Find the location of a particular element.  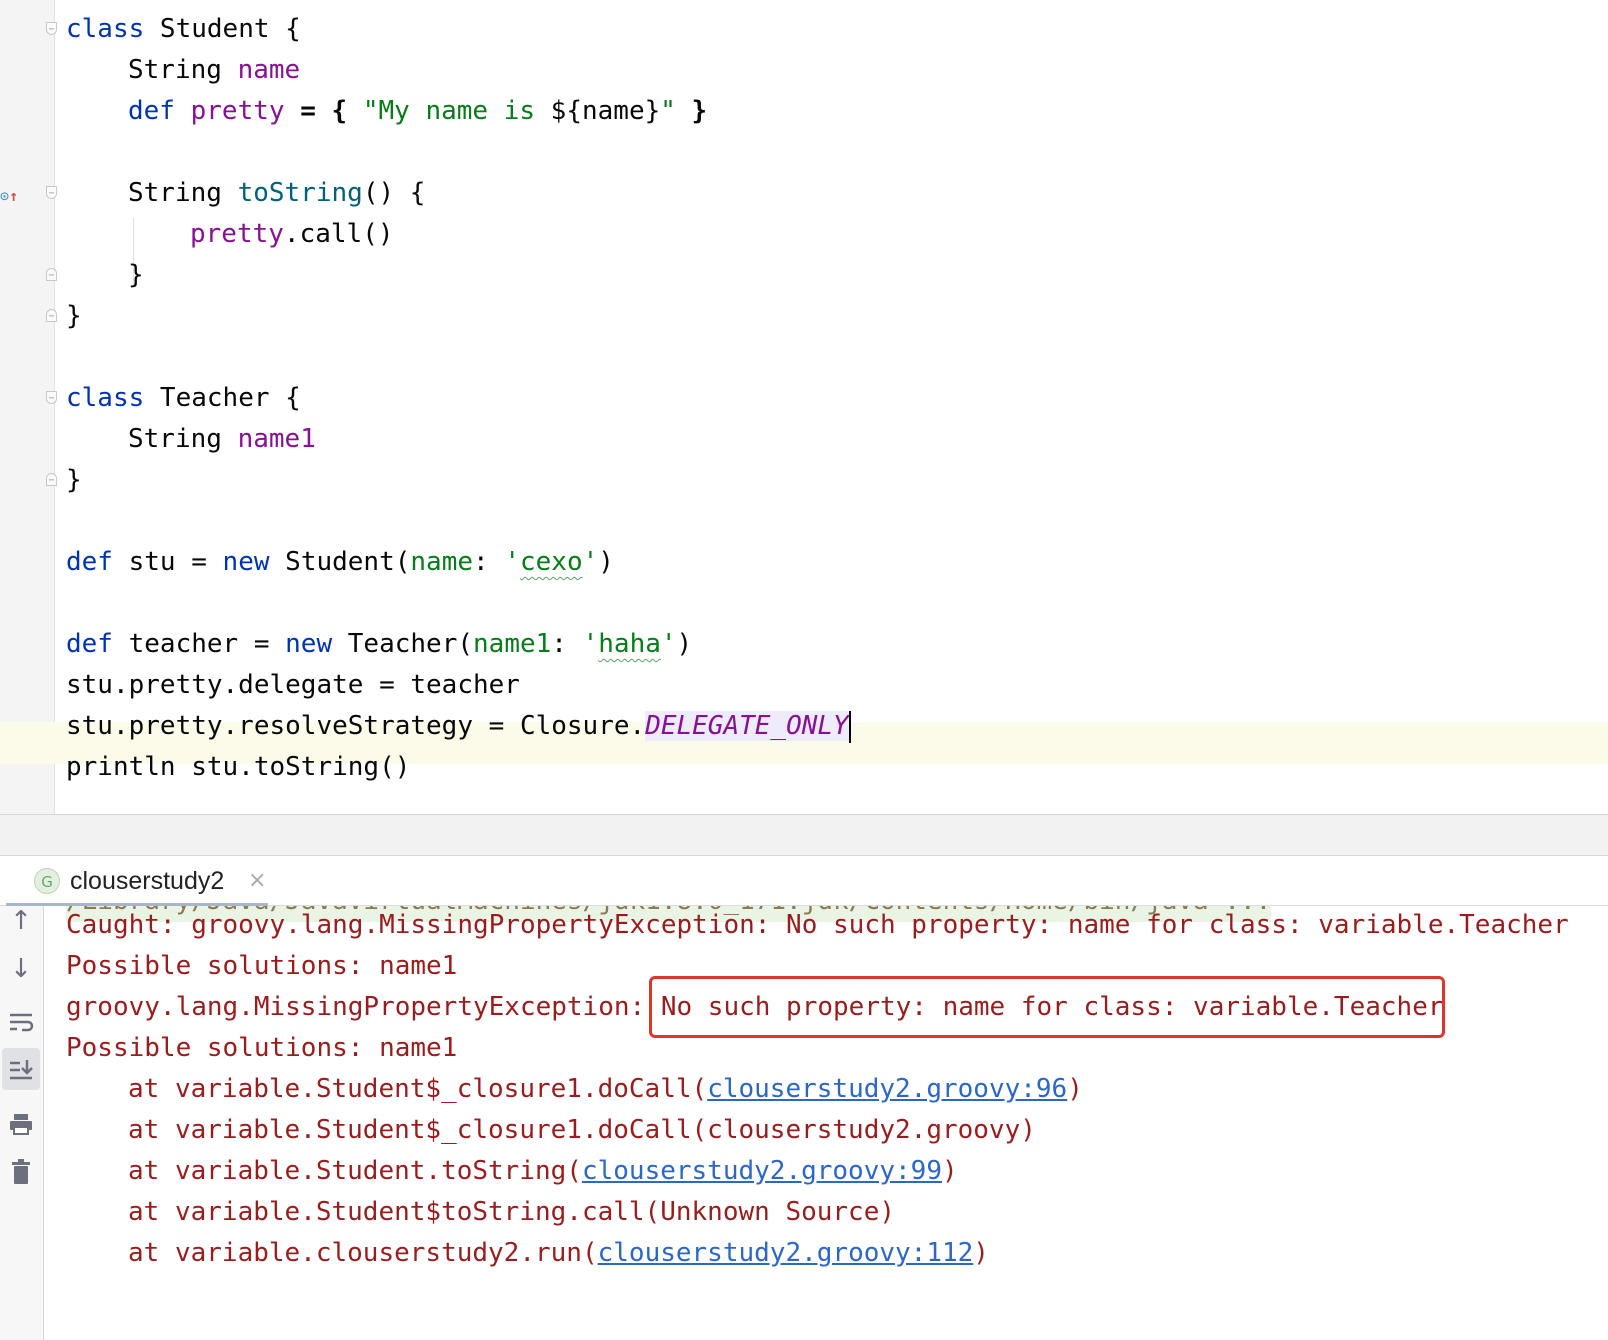

code-line: def teacher = new Teacher(name1: 'haha') is located at coordinates (379, 644).